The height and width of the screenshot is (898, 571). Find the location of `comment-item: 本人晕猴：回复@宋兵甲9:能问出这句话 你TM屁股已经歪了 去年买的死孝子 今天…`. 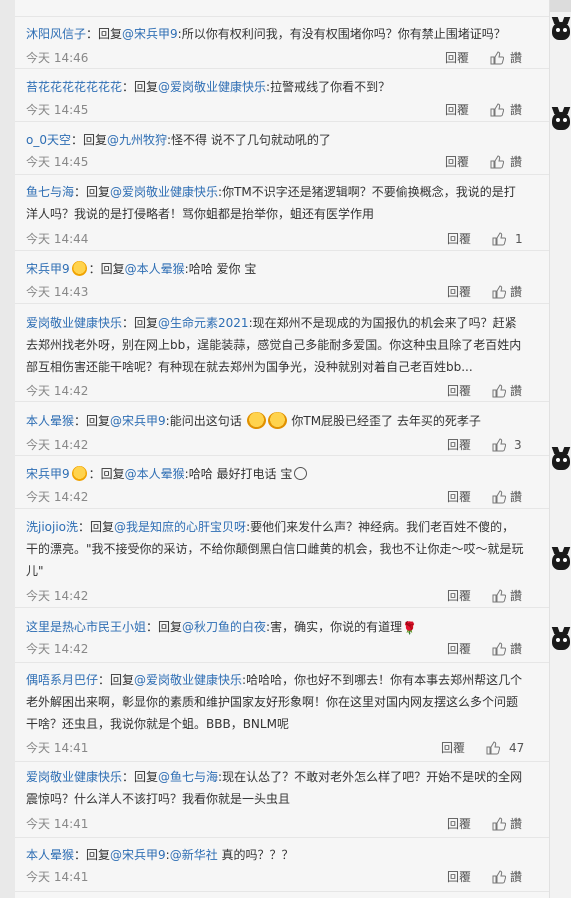

comment-item: 本人晕猴：回复@宋兵甲9:能问出这句话 你TM屁股已经歪了 去年买的死孝子 今天… is located at coordinates (282, 429).